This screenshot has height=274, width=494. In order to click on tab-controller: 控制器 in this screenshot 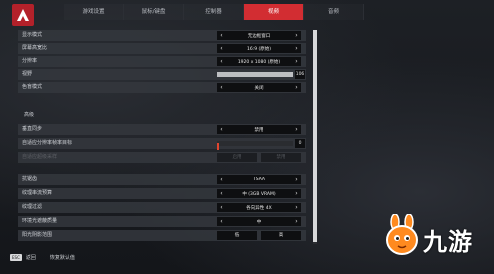, I will do `click(214, 12)`.